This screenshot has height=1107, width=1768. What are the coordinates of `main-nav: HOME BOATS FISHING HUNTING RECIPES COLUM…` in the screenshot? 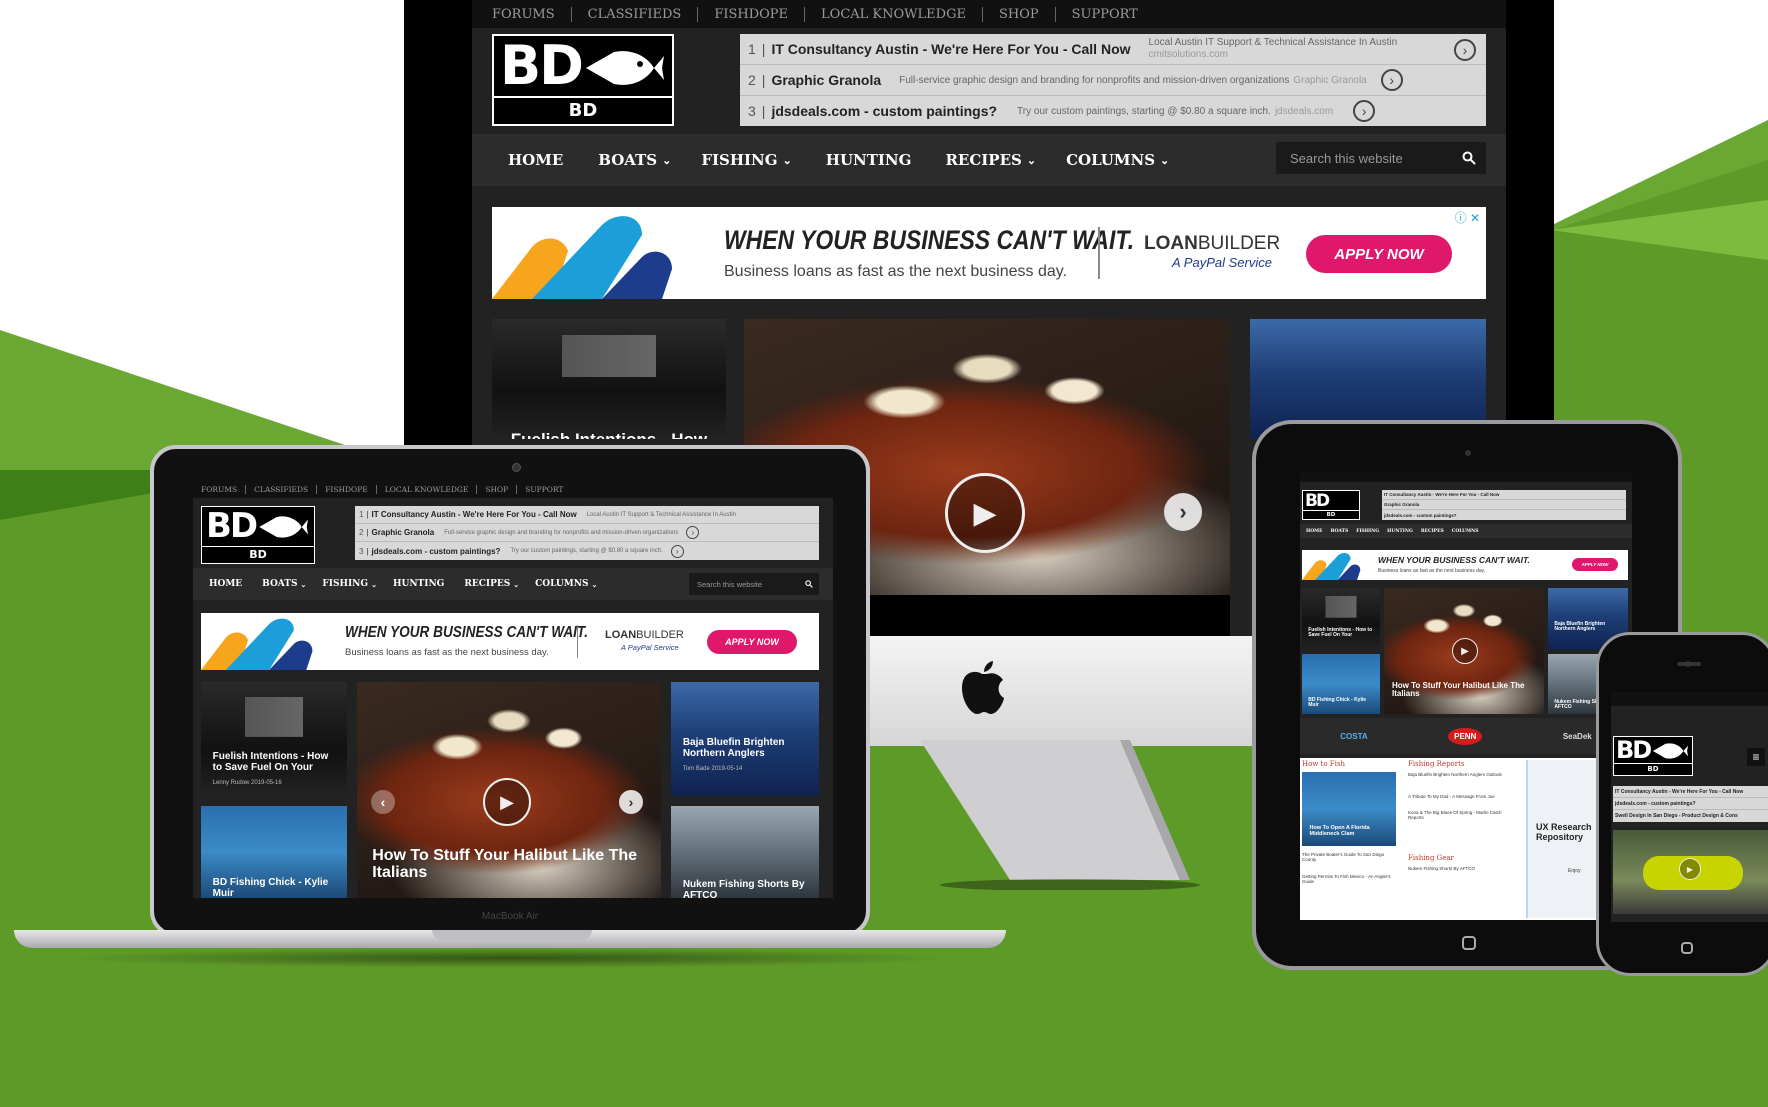 It's located at (1466, 531).